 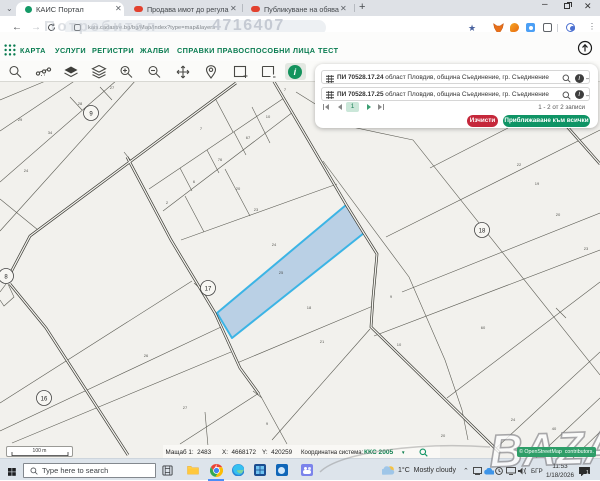 What do you see at coordinates (281, 272) in the screenshot?
I see `svg-text: 25` at bounding box center [281, 272].